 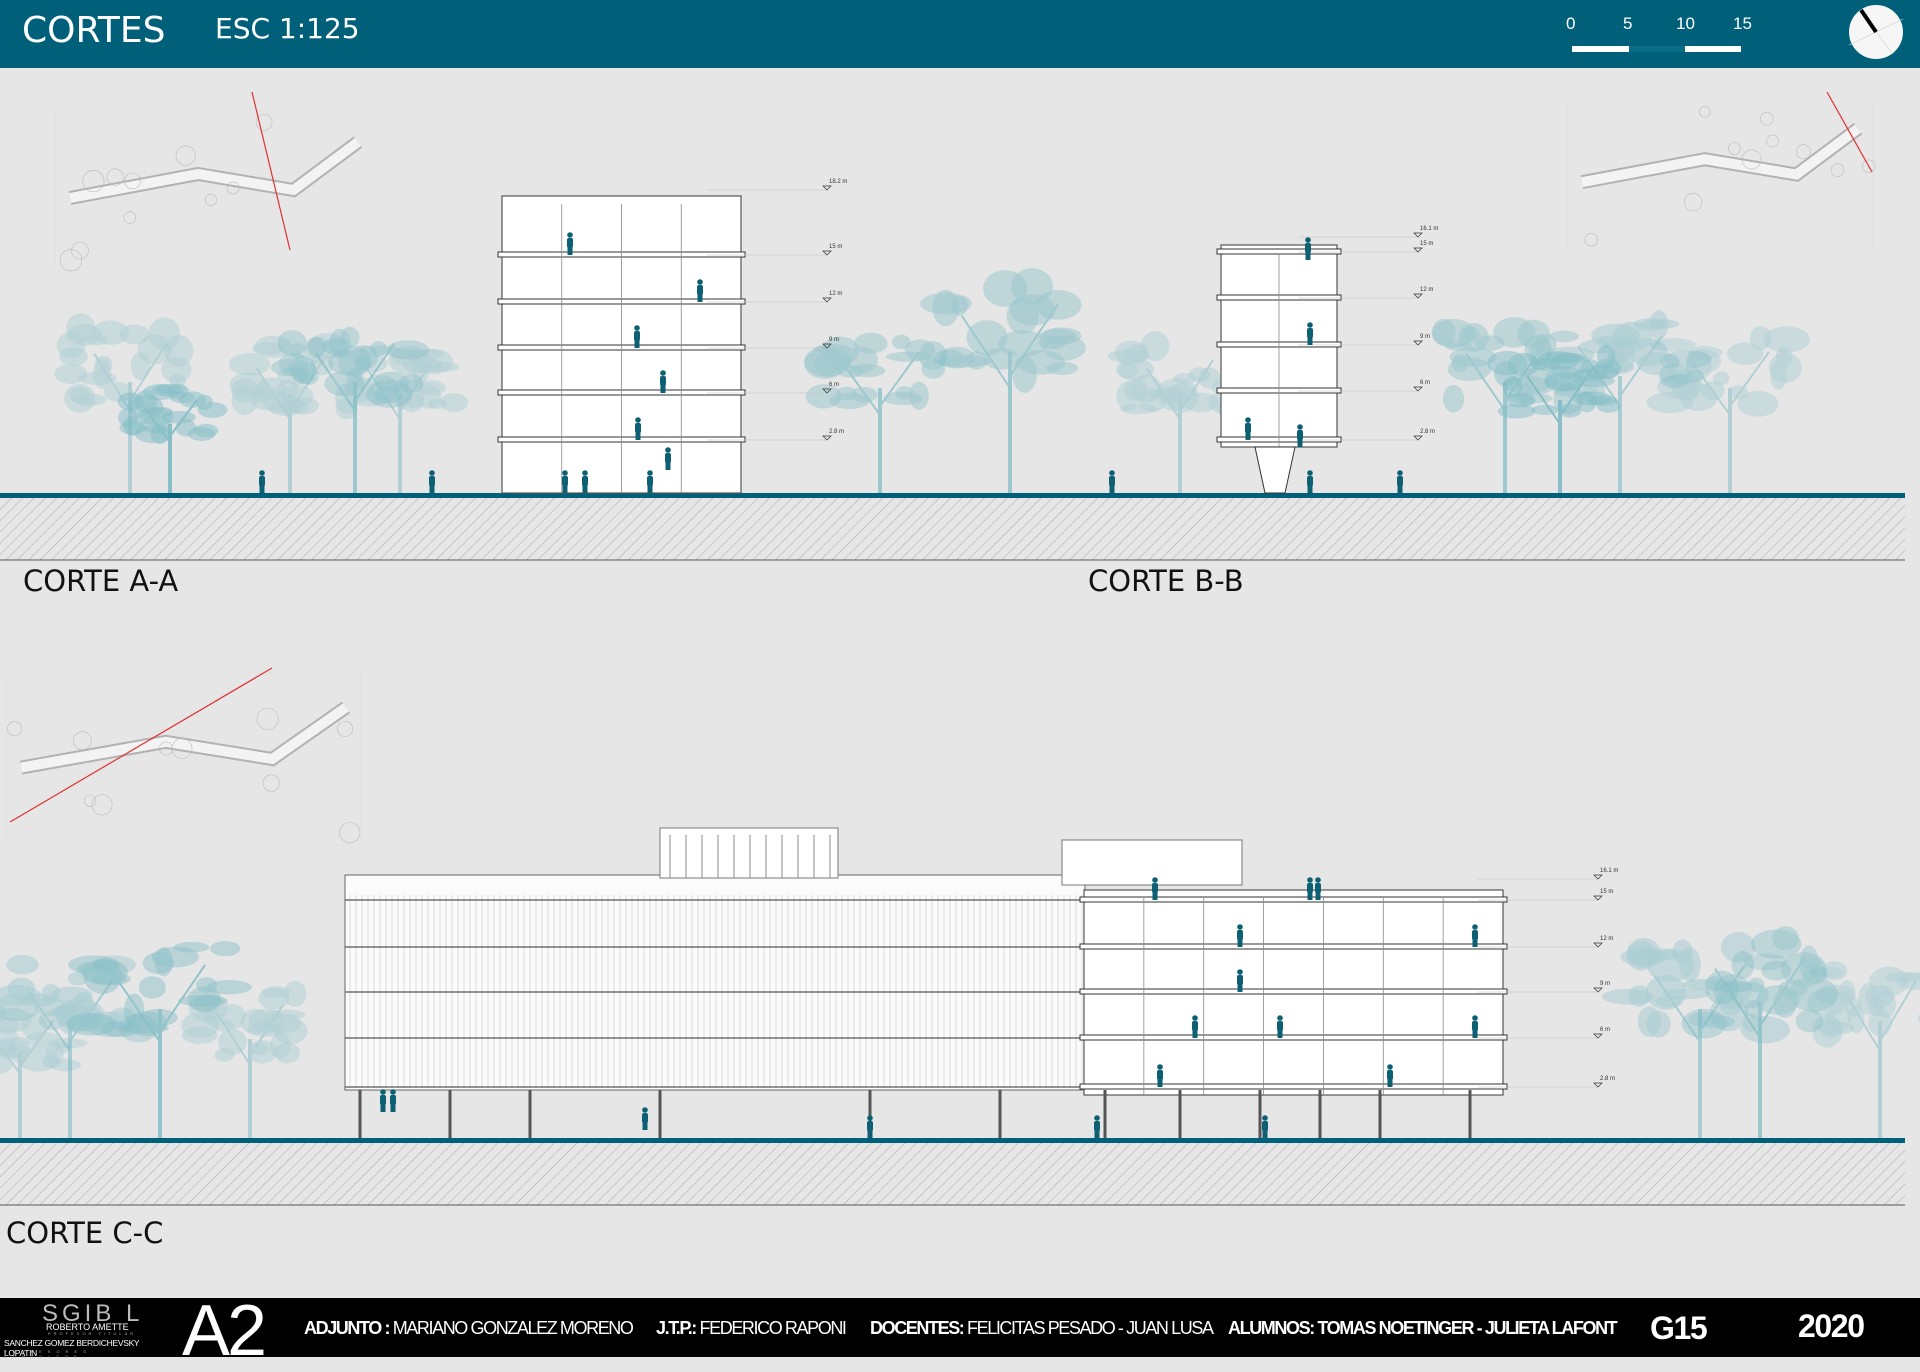 I want to click on section-label-b: CORTE B-B, so click(x=1166, y=581).